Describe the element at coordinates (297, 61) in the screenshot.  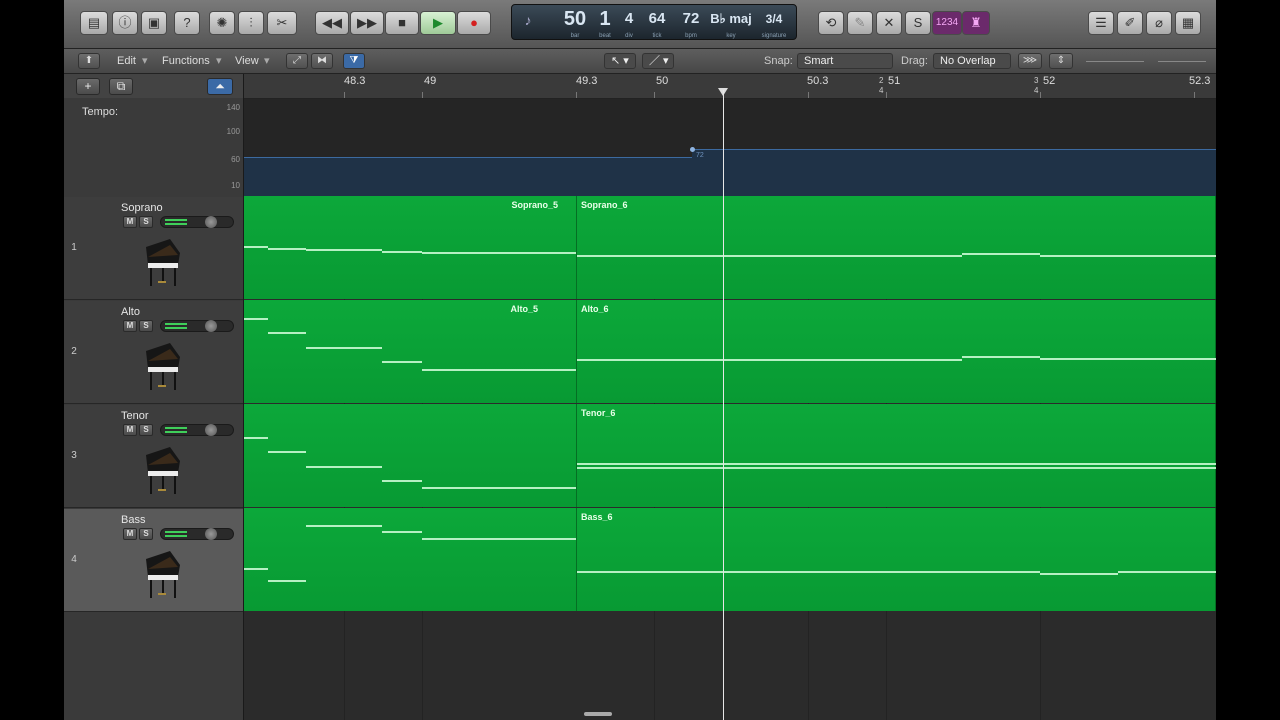
I see `midi-in-icon: ⤢` at that location.